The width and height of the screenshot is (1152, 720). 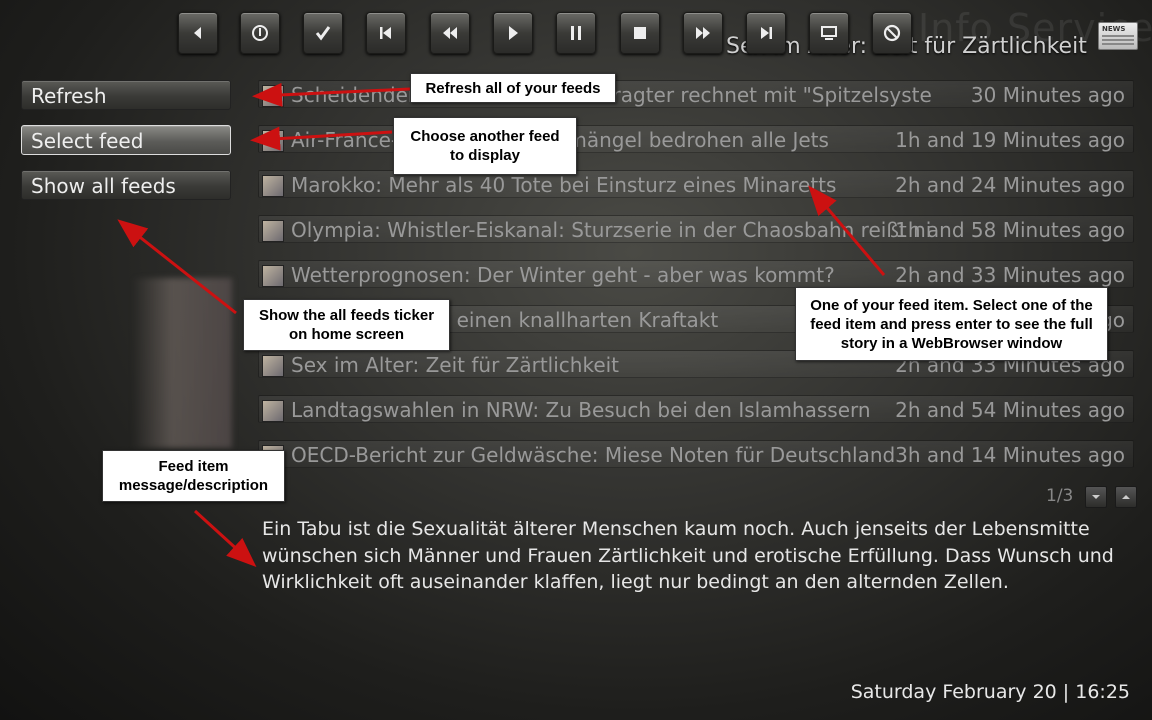 I want to click on date-time: Saturday February 20 | 16:25, so click(x=990, y=692).